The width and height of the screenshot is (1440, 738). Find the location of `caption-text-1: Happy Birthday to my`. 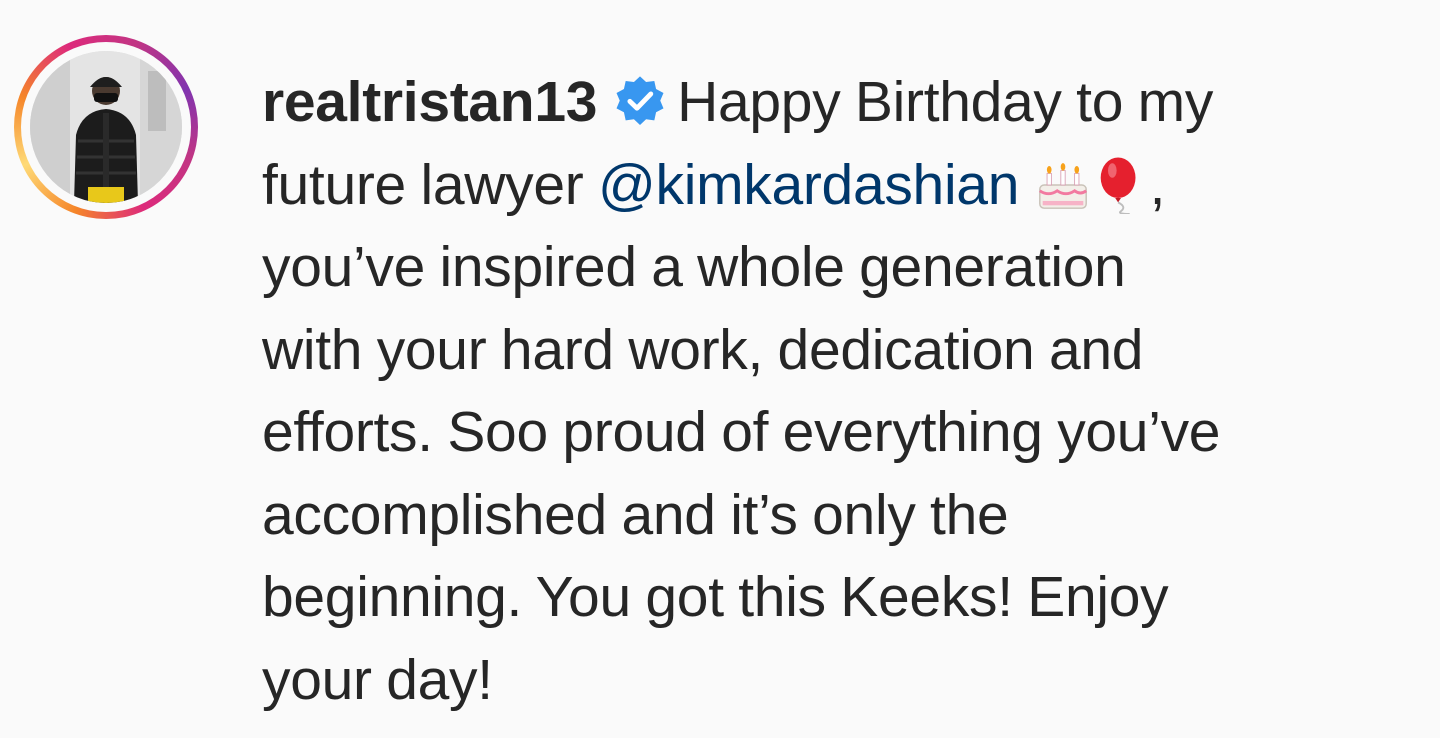

caption-text-1: Happy Birthday to my is located at coordinates (945, 102).